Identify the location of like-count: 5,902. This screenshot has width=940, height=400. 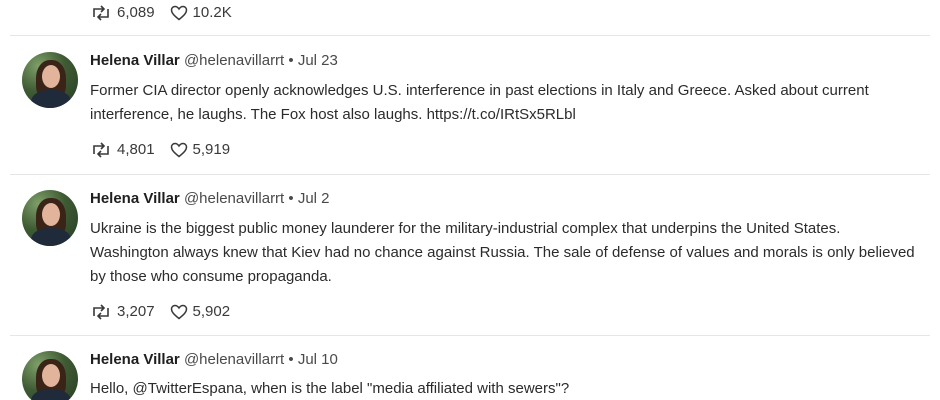
(211, 311).